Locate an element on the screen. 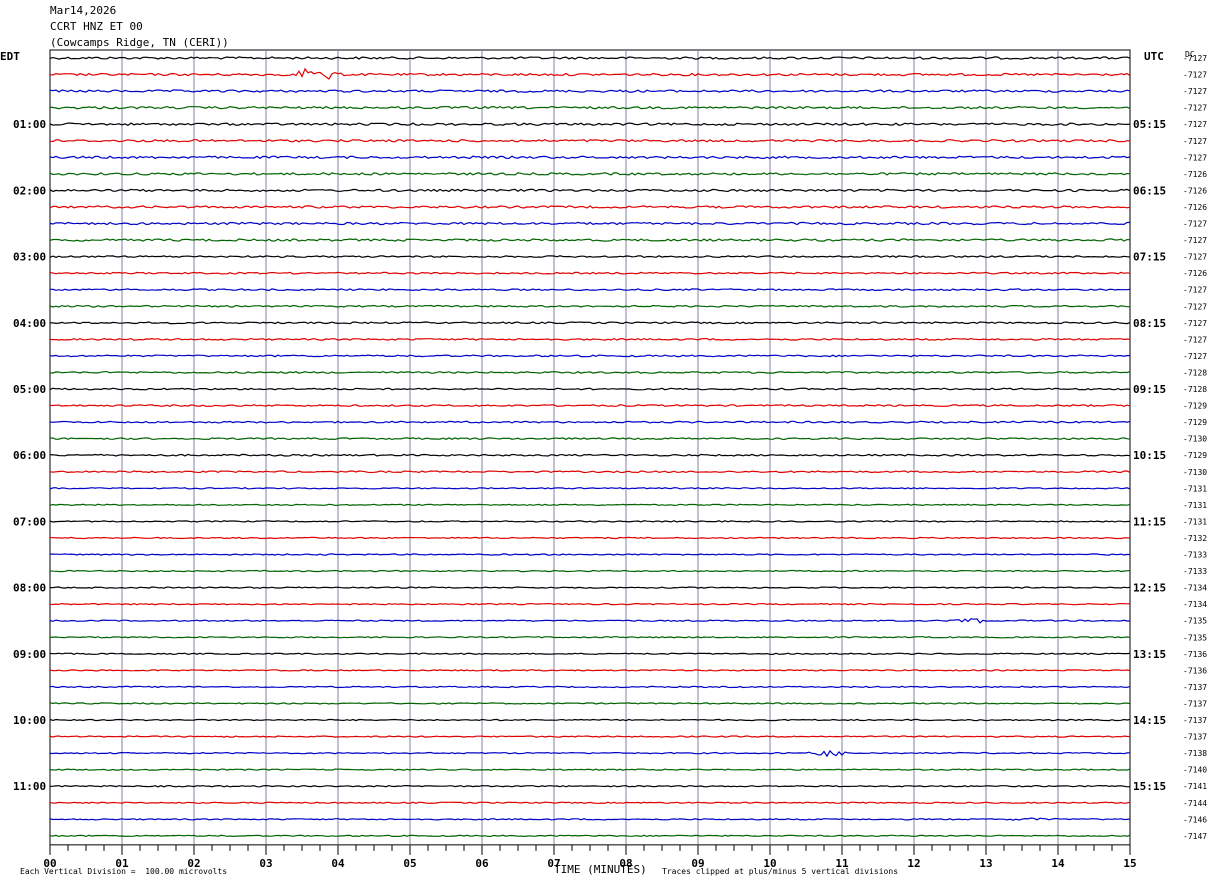  left-time-label: 02:00 is located at coordinates (29, 190).